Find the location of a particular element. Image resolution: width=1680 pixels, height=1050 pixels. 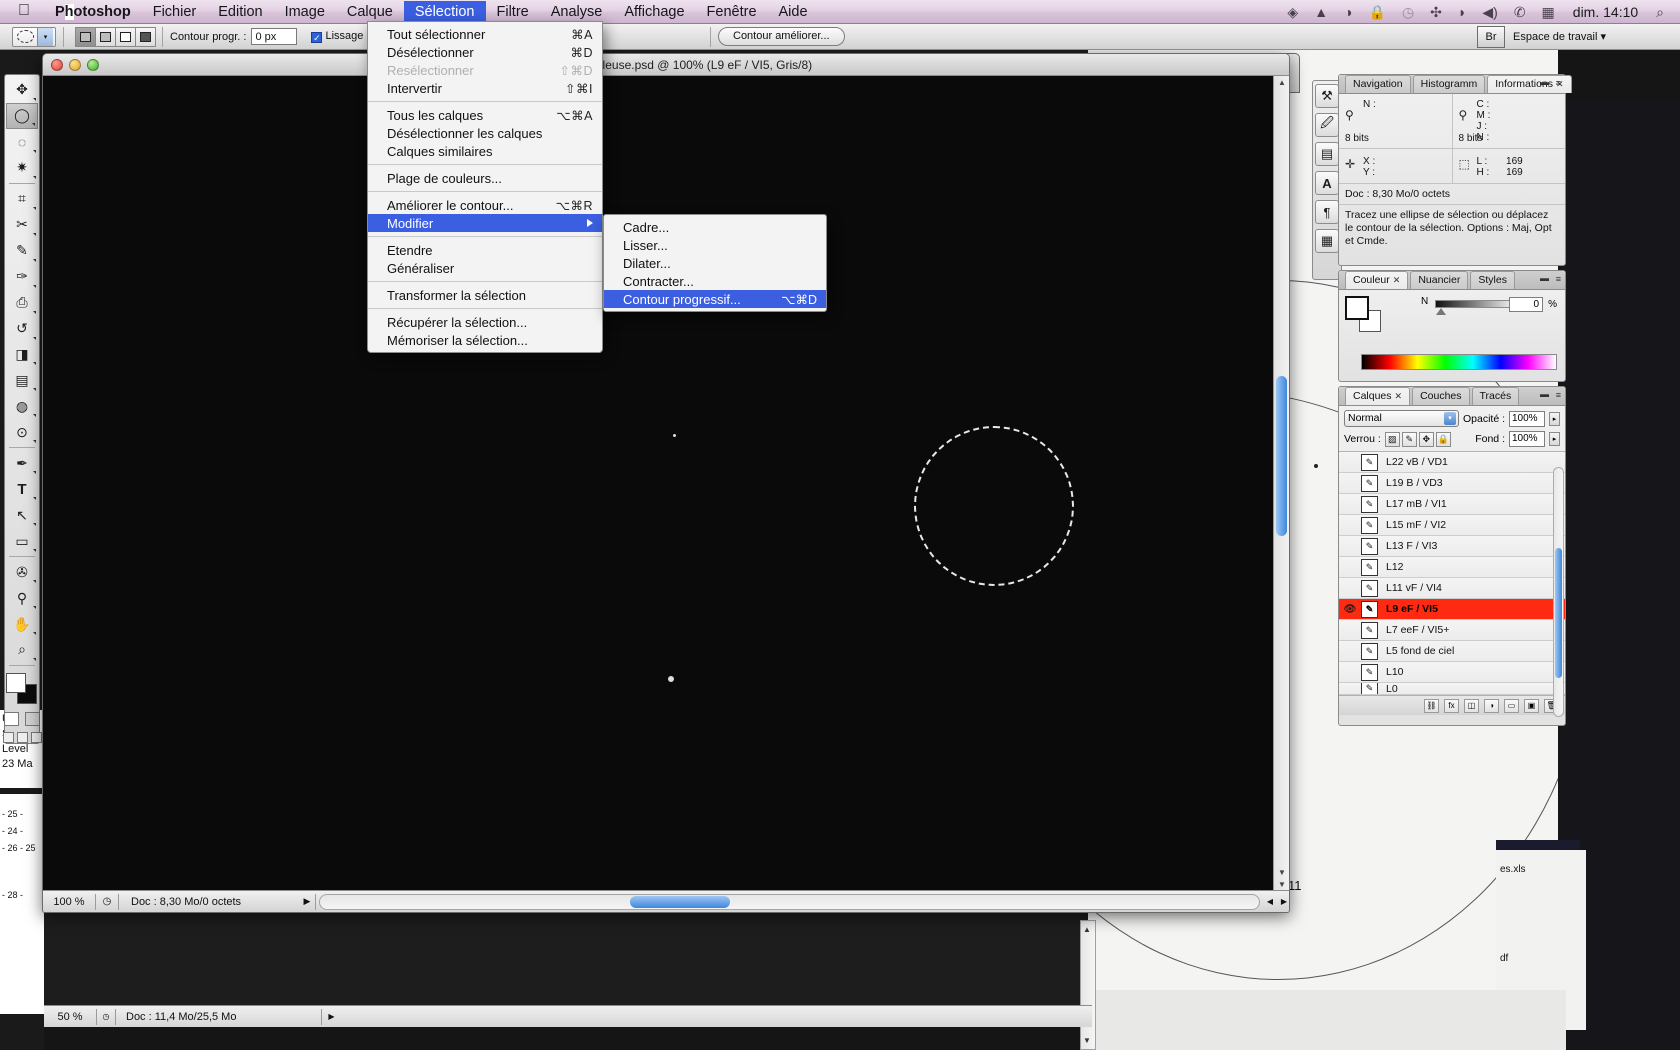

menu-item-deselectionner-les-calques: Désélectionner les calques is located at coordinates (485, 133).